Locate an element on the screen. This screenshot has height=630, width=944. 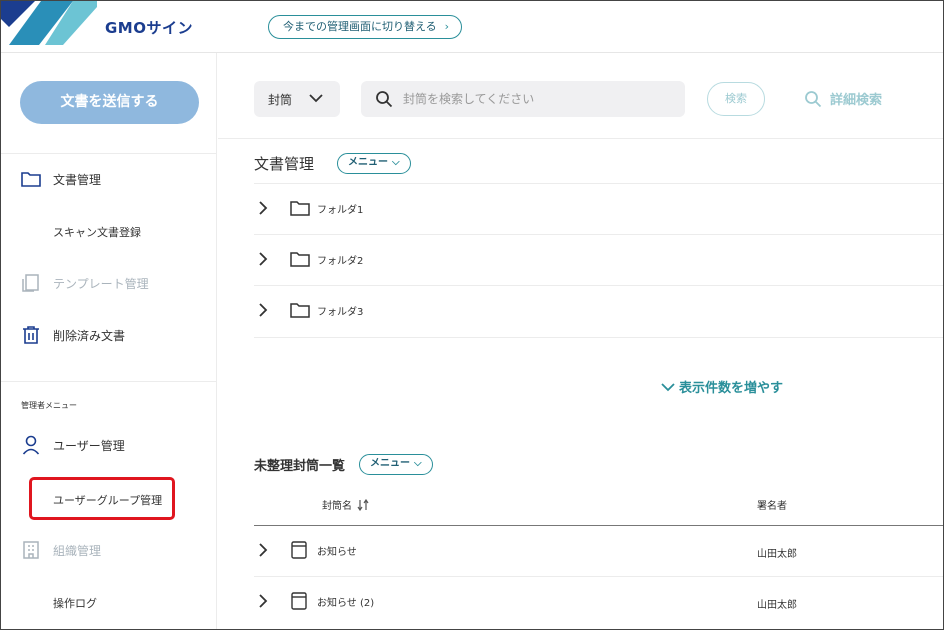
folder-row: フォルダ3 is located at coordinates (310, 310).